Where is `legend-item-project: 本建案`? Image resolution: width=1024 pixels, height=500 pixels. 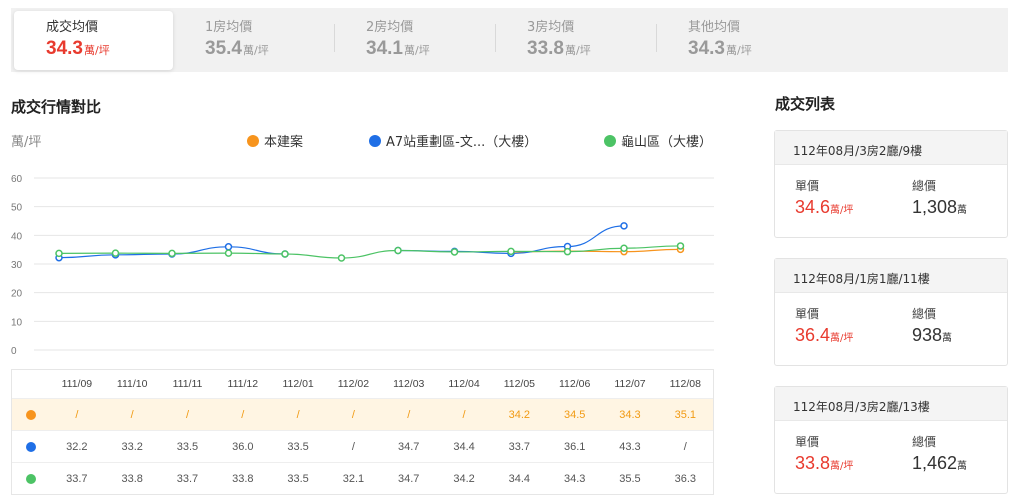
legend-item-project: 本建案 is located at coordinates (275, 140).